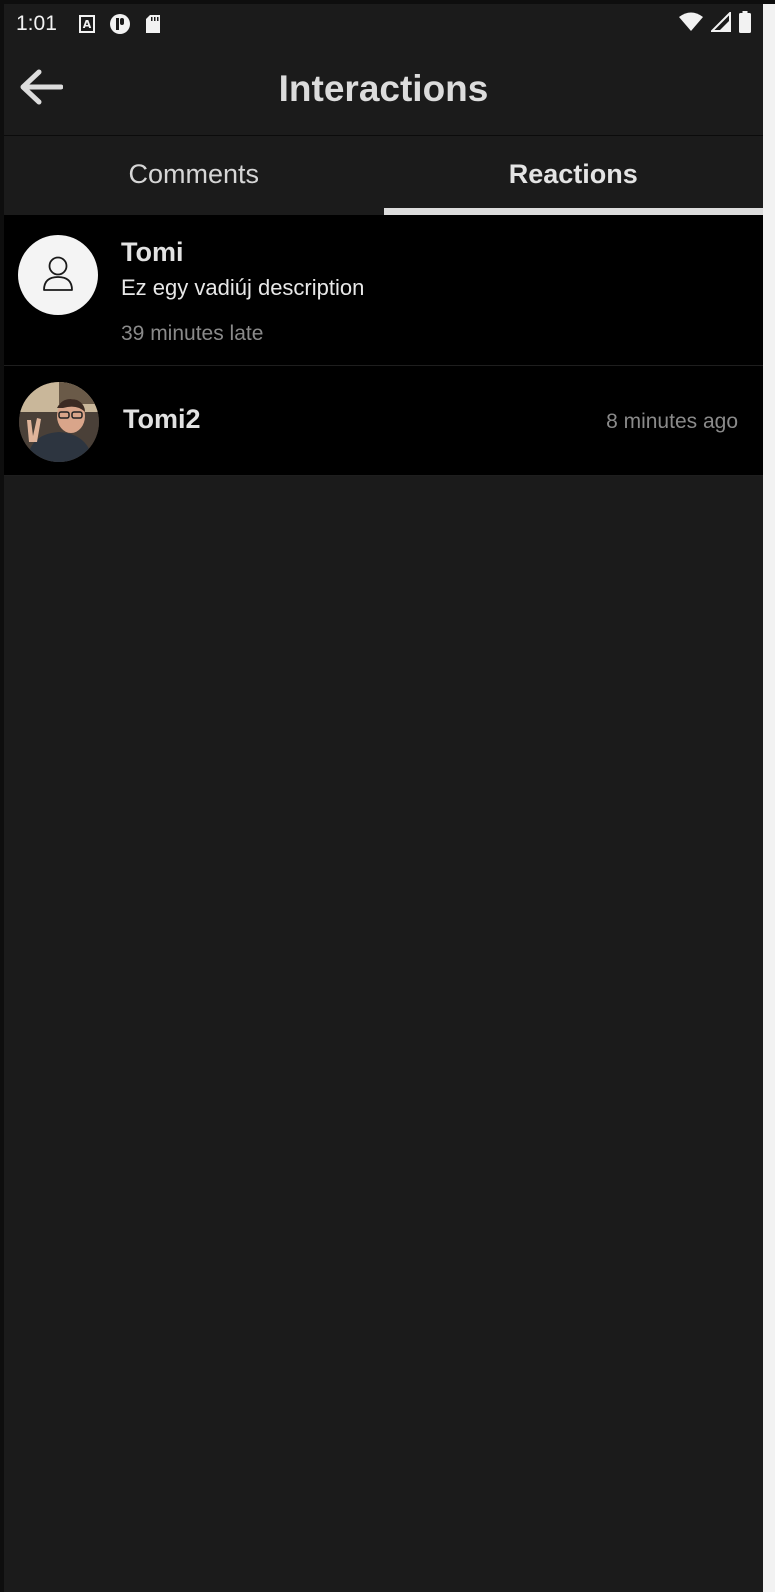 This screenshot has height=1592, width=775. I want to click on status-bar: 1:01 A, so click(383, 24).